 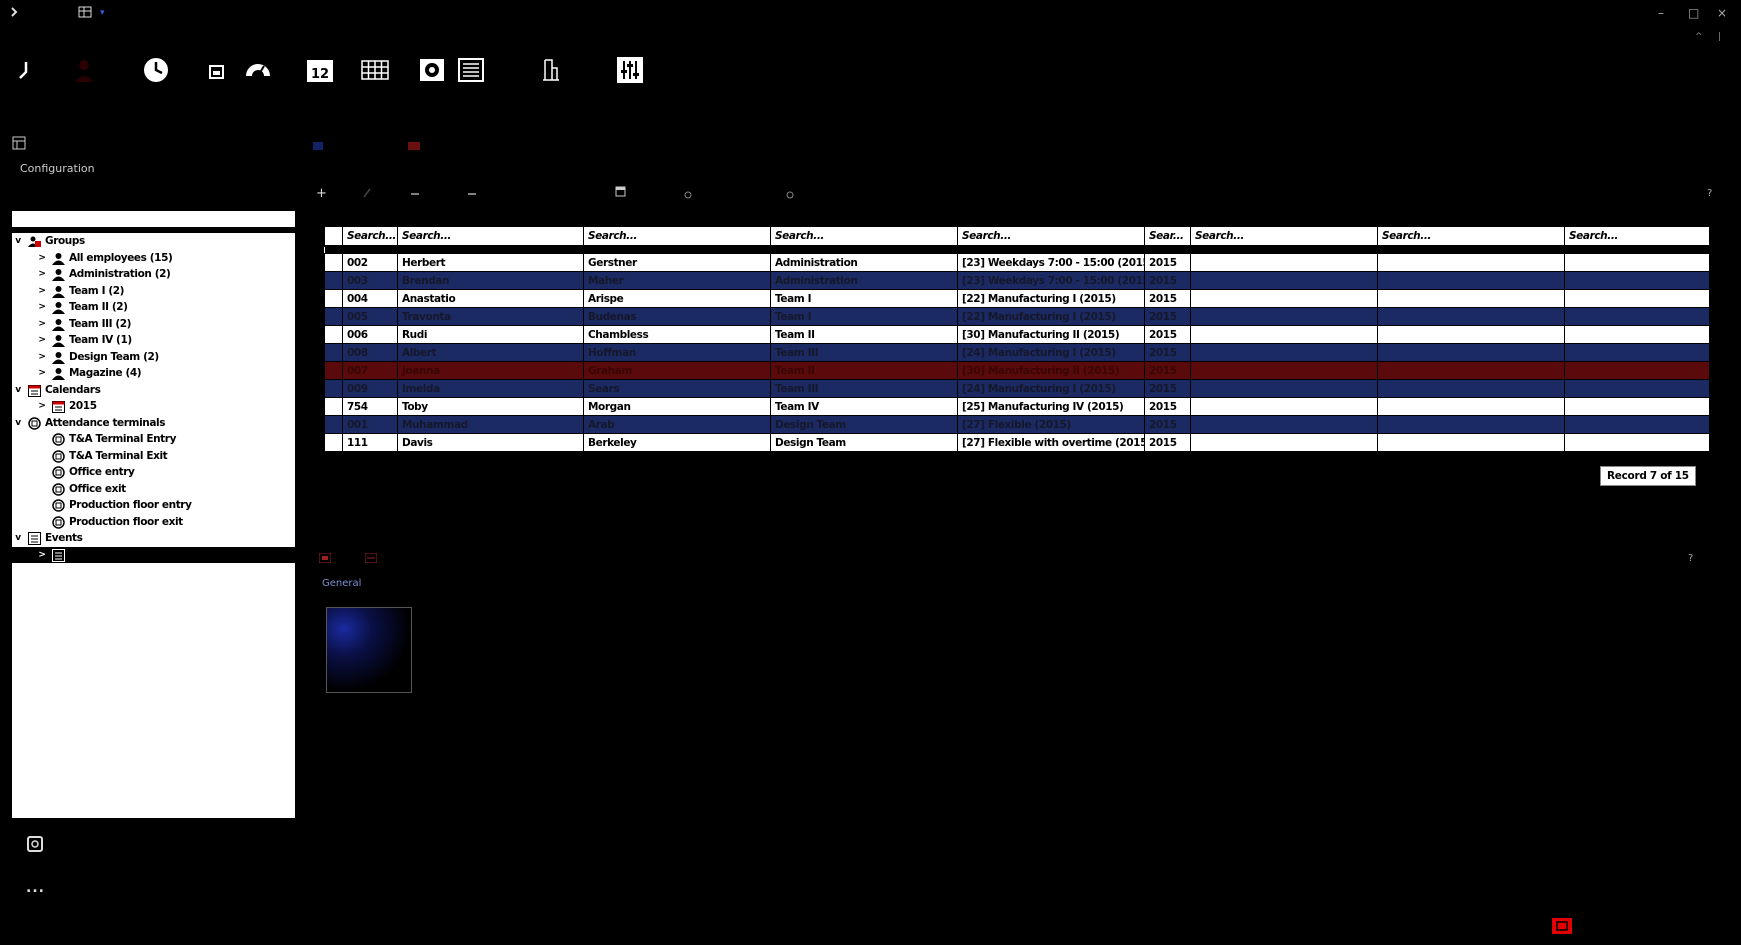 What do you see at coordinates (153, 357) in the screenshot?
I see `tree-node: > Design Team (2)` at bounding box center [153, 357].